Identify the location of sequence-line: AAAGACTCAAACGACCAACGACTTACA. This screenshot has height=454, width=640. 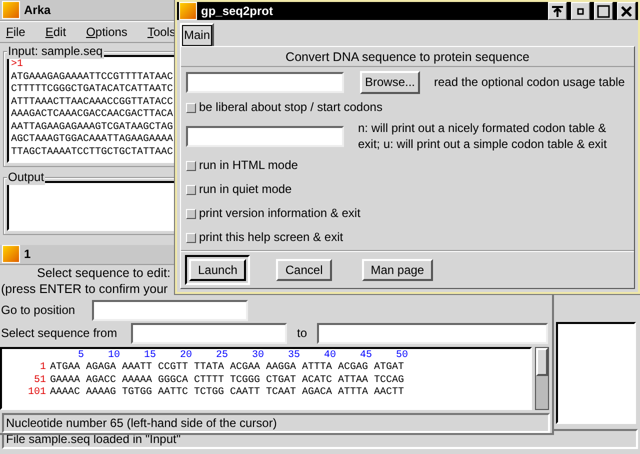
(92, 115).